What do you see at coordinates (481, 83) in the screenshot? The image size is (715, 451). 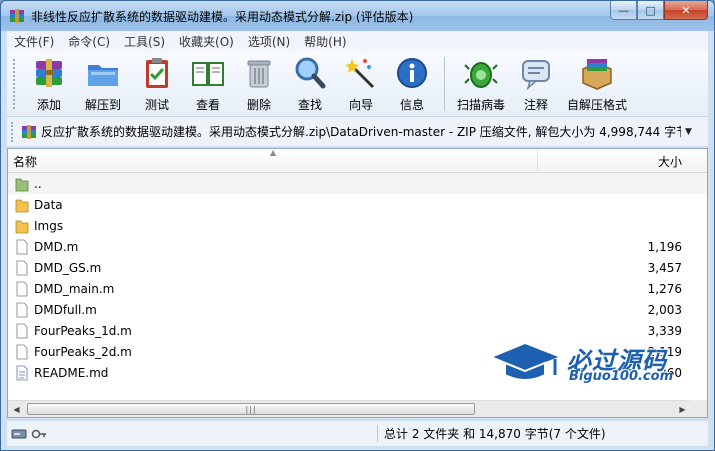 I see `virus-scan-button: 扫描病毒` at bounding box center [481, 83].